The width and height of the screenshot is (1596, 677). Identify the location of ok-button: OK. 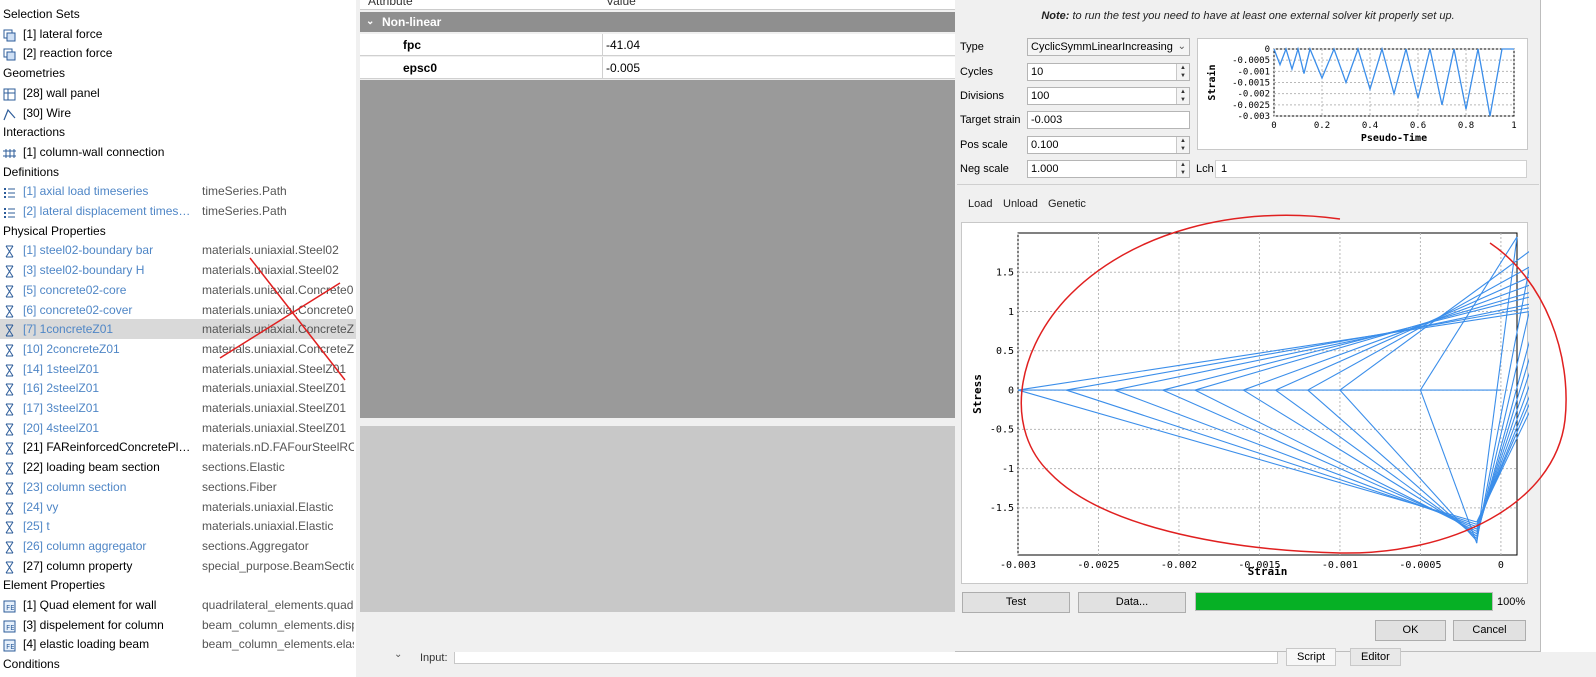
(1410, 630).